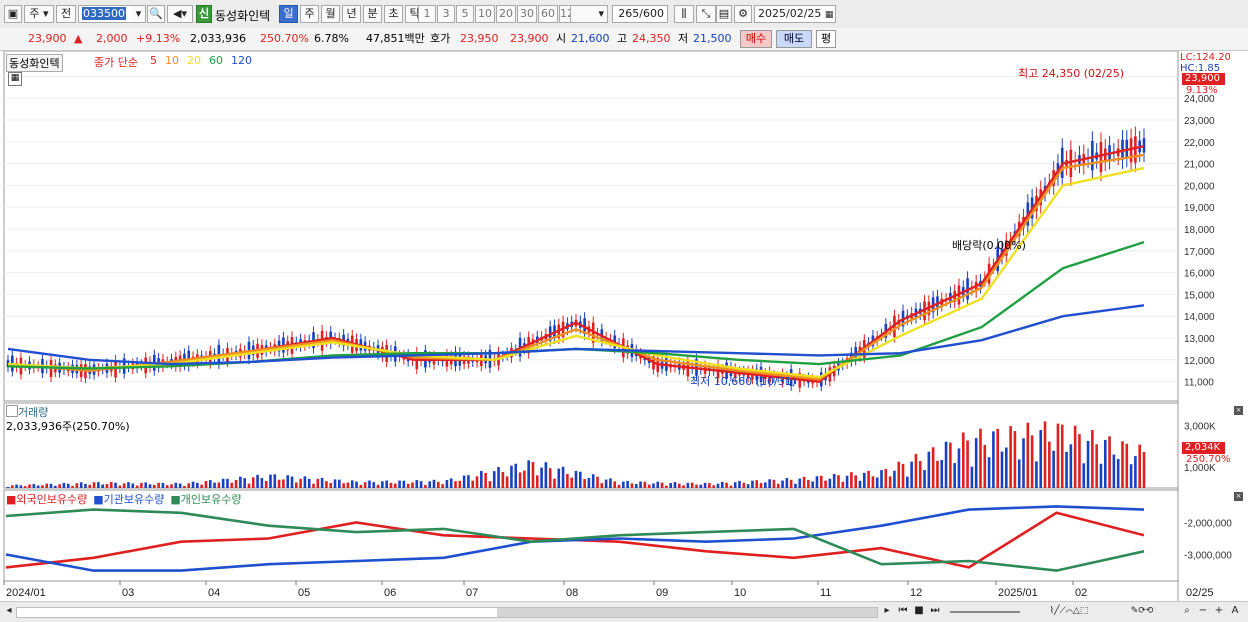 The height and width of the screenshot is (622, 1248). I want to click on zoom-out-icon: −, so click(1203, 611).